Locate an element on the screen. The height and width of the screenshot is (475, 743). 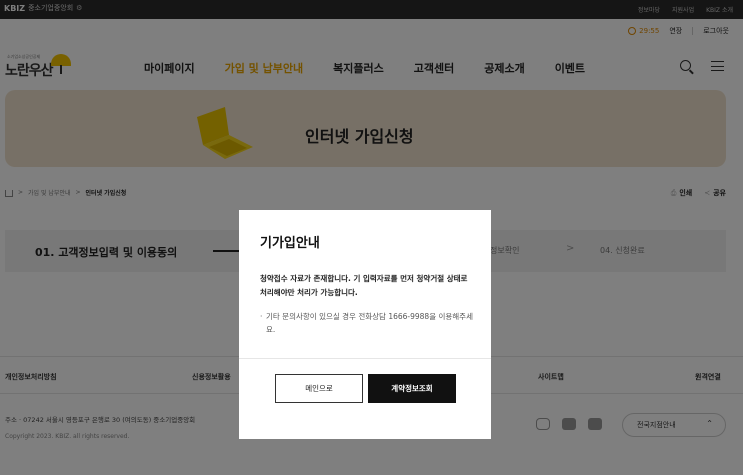
modal-note: 기타 문의사항이 있으실 경우 전화상담 1666-9988을 이용해주세요. is located at coordinates (370, 323).